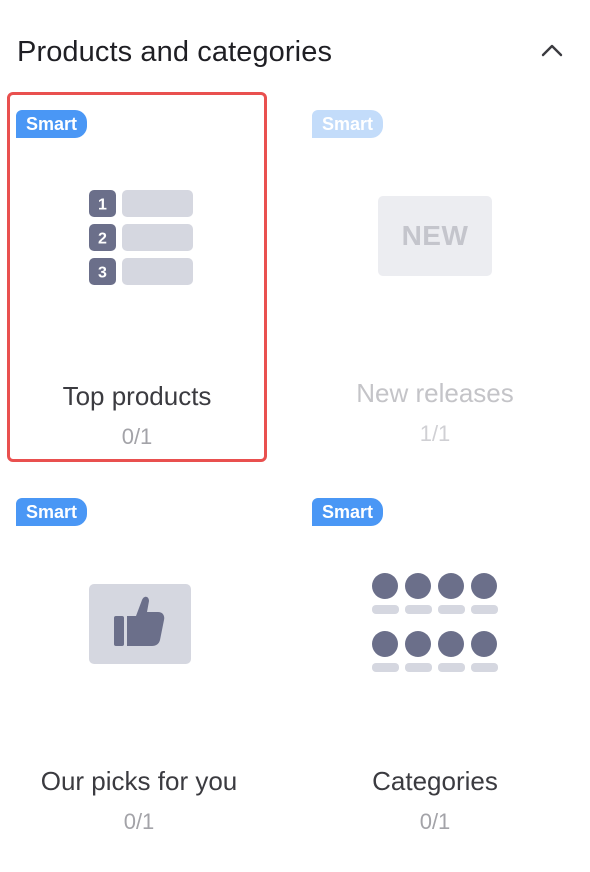  I want to click on card-count: 1/1, so click(435, 433).